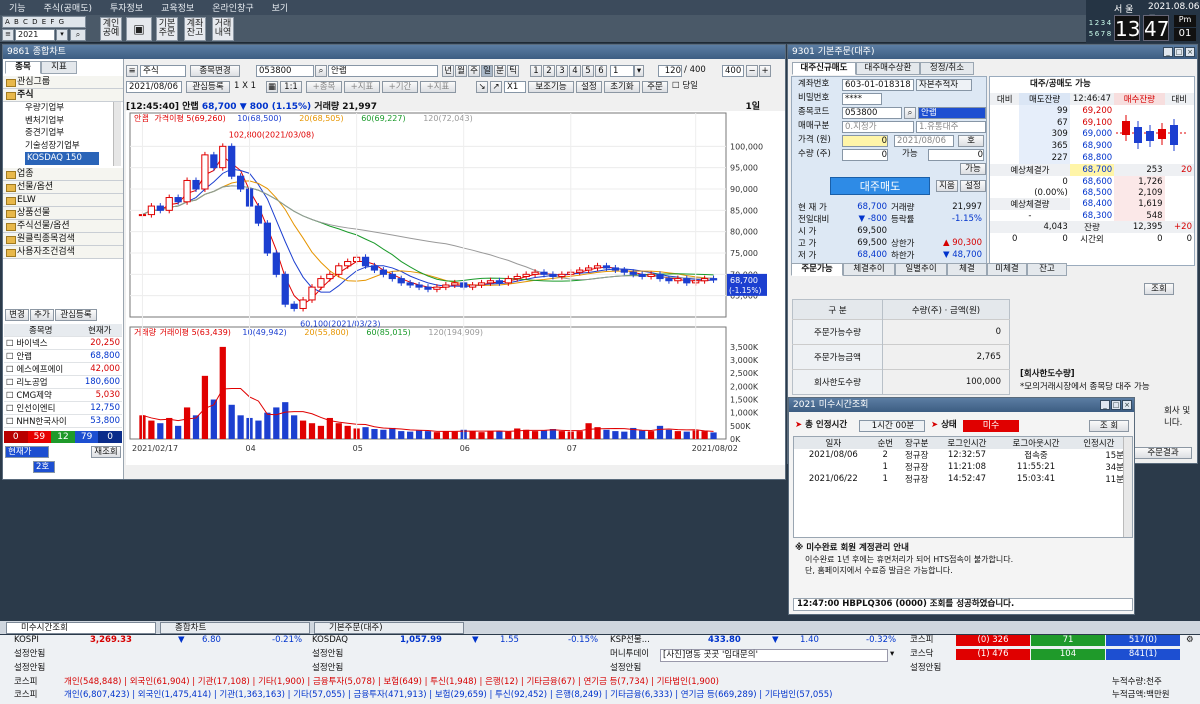 The width and height of the screenshot is (1200, 704). I want to click on short-sell-button: 대주매도, so click(880, 186).